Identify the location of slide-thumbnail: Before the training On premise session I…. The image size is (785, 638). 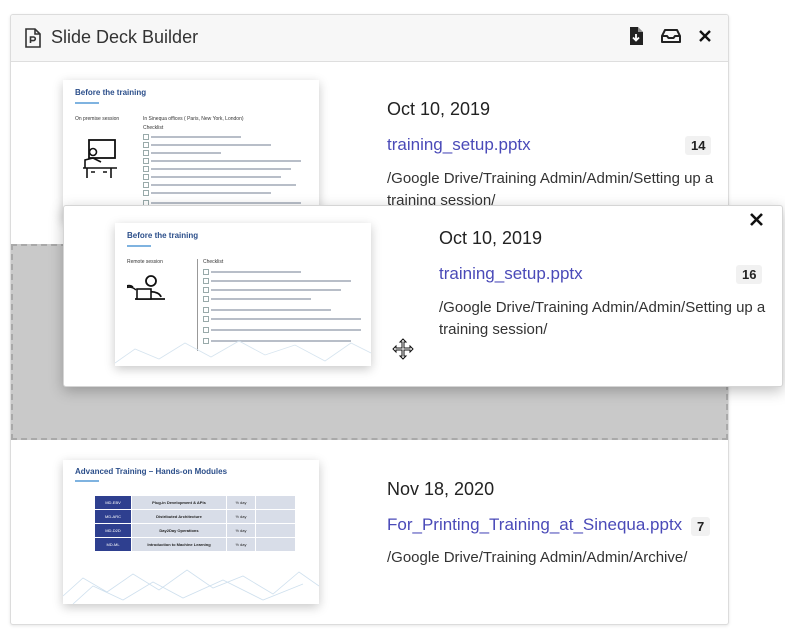
(191, 150).